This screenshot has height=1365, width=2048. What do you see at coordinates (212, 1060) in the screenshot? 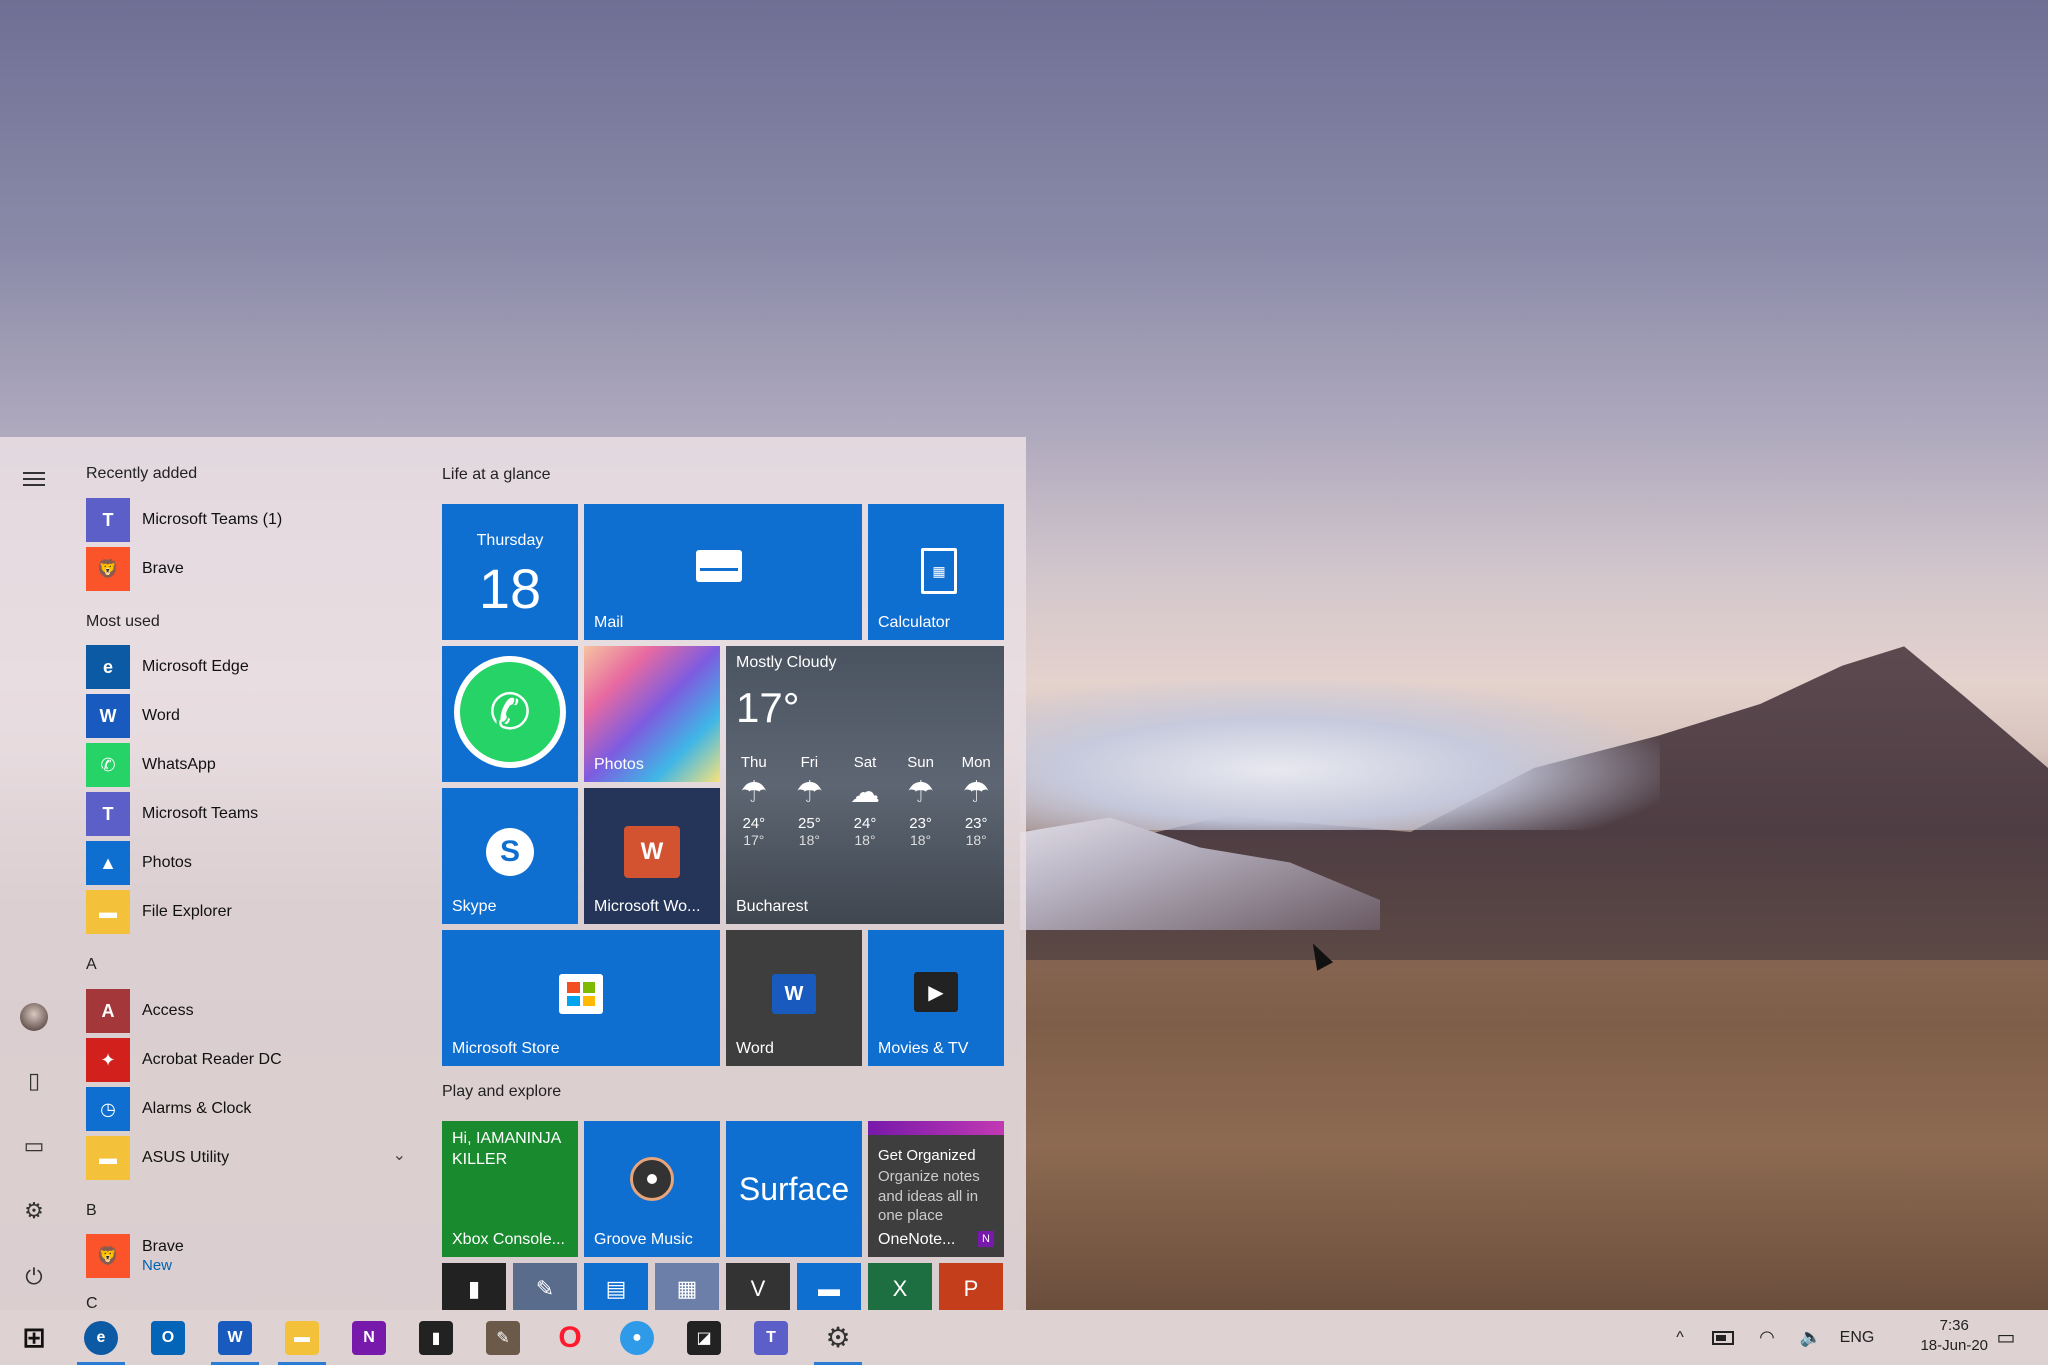
I see `app-label: Acrobat Reader DC` at bounding box center [212, 1060].